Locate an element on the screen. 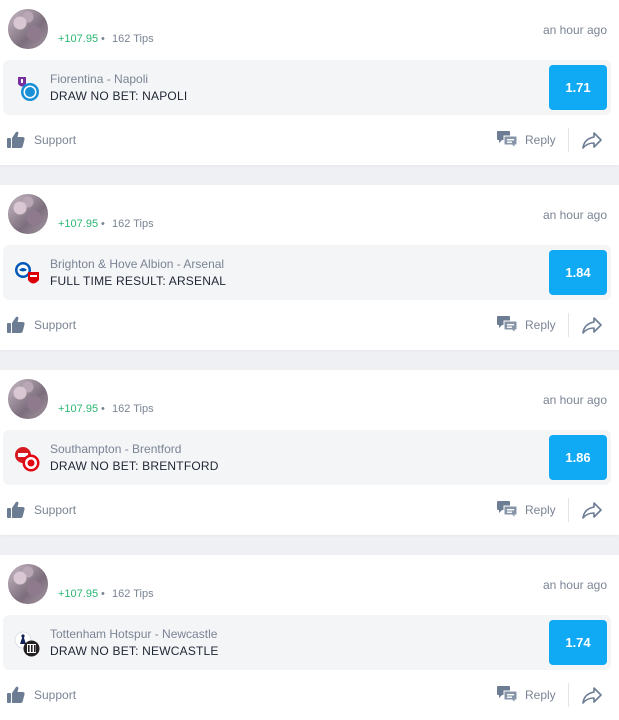 This screenshot has height=720, width=619. match-name: Tottenham Hotspur - Newcastle is located at coordinates (134, 634).